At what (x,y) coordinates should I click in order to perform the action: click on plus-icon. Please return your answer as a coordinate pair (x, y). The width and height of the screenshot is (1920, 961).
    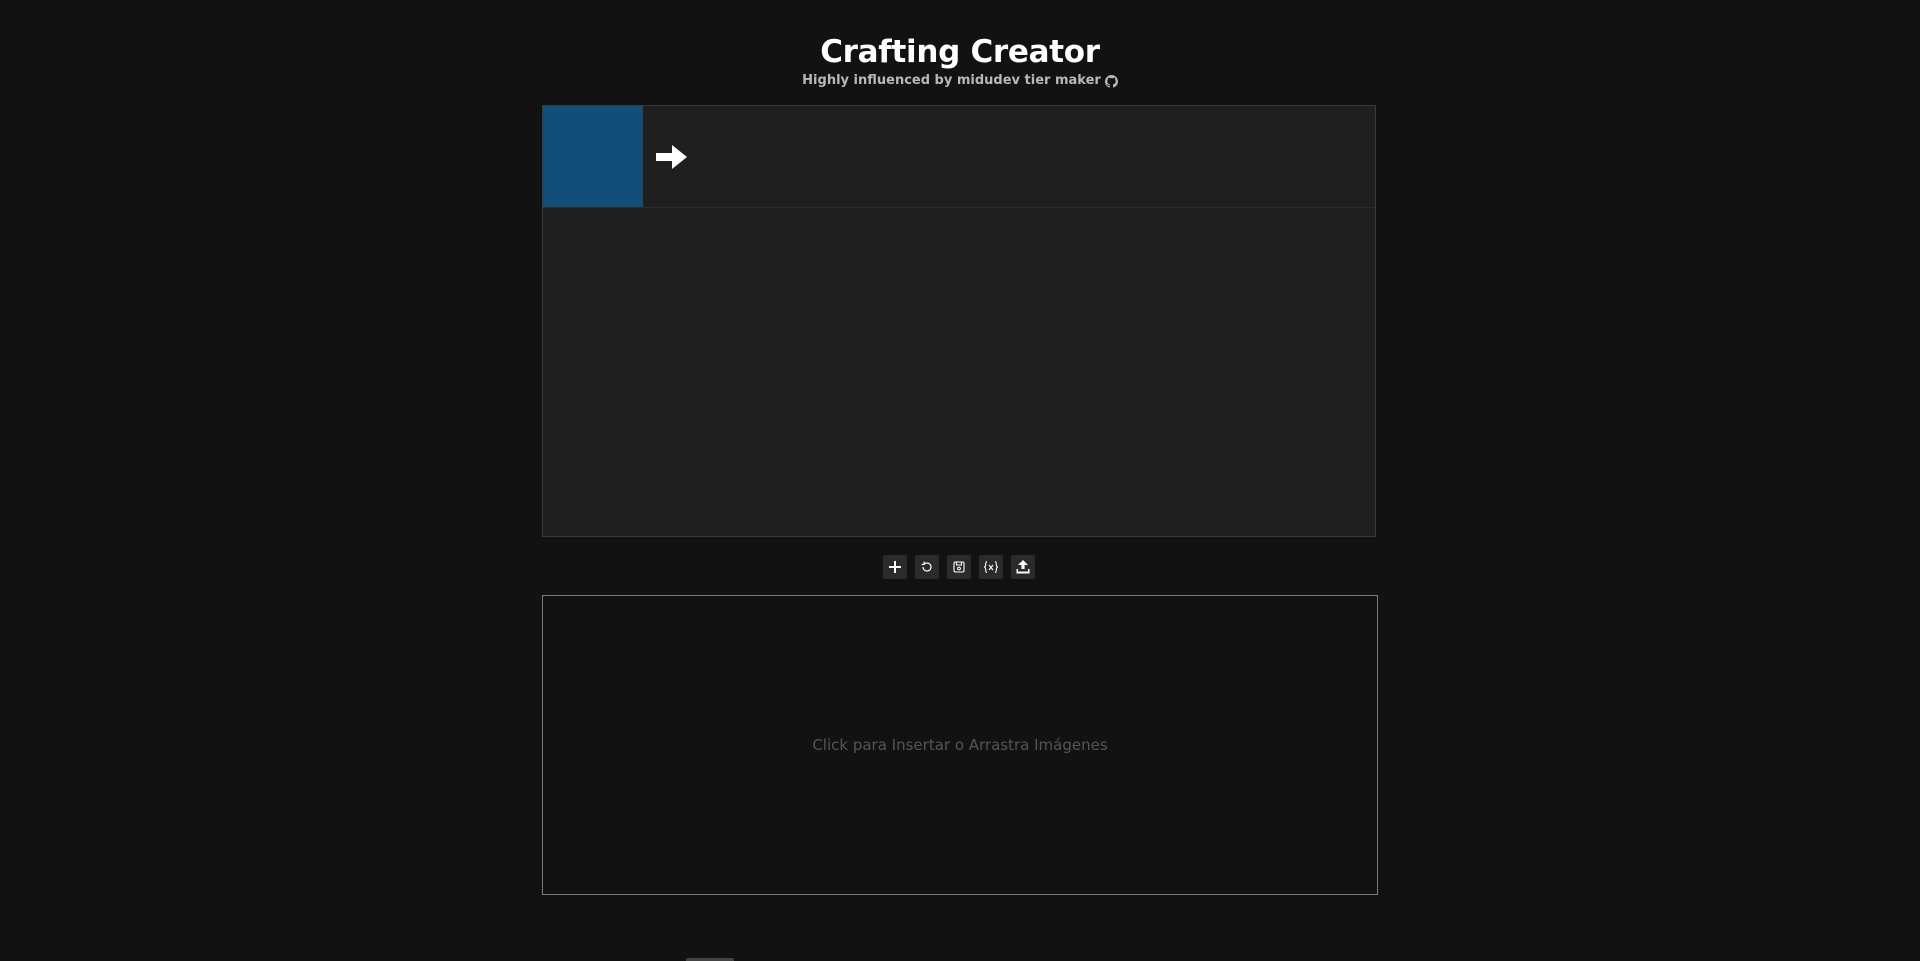
    Looking at the image, I should click on (895, 567).